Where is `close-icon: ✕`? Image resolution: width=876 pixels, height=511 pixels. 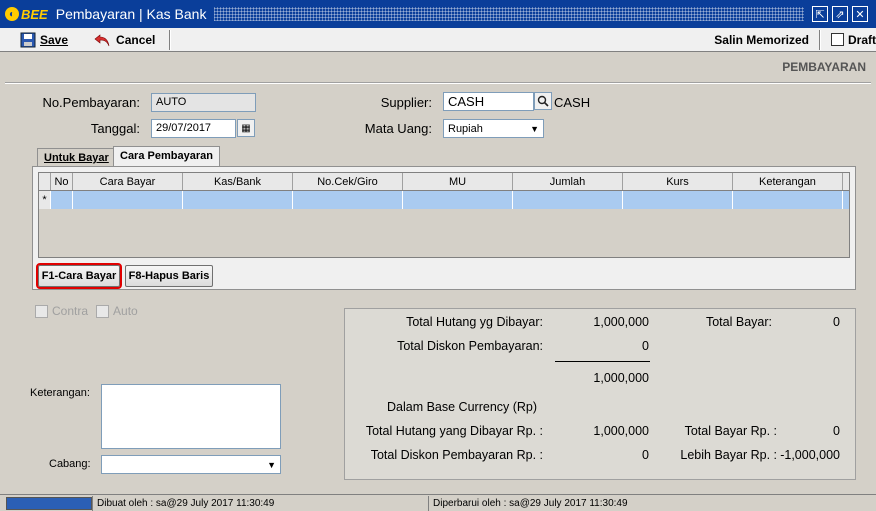
close-icon: ✕ is located at coordinates (860, 14).